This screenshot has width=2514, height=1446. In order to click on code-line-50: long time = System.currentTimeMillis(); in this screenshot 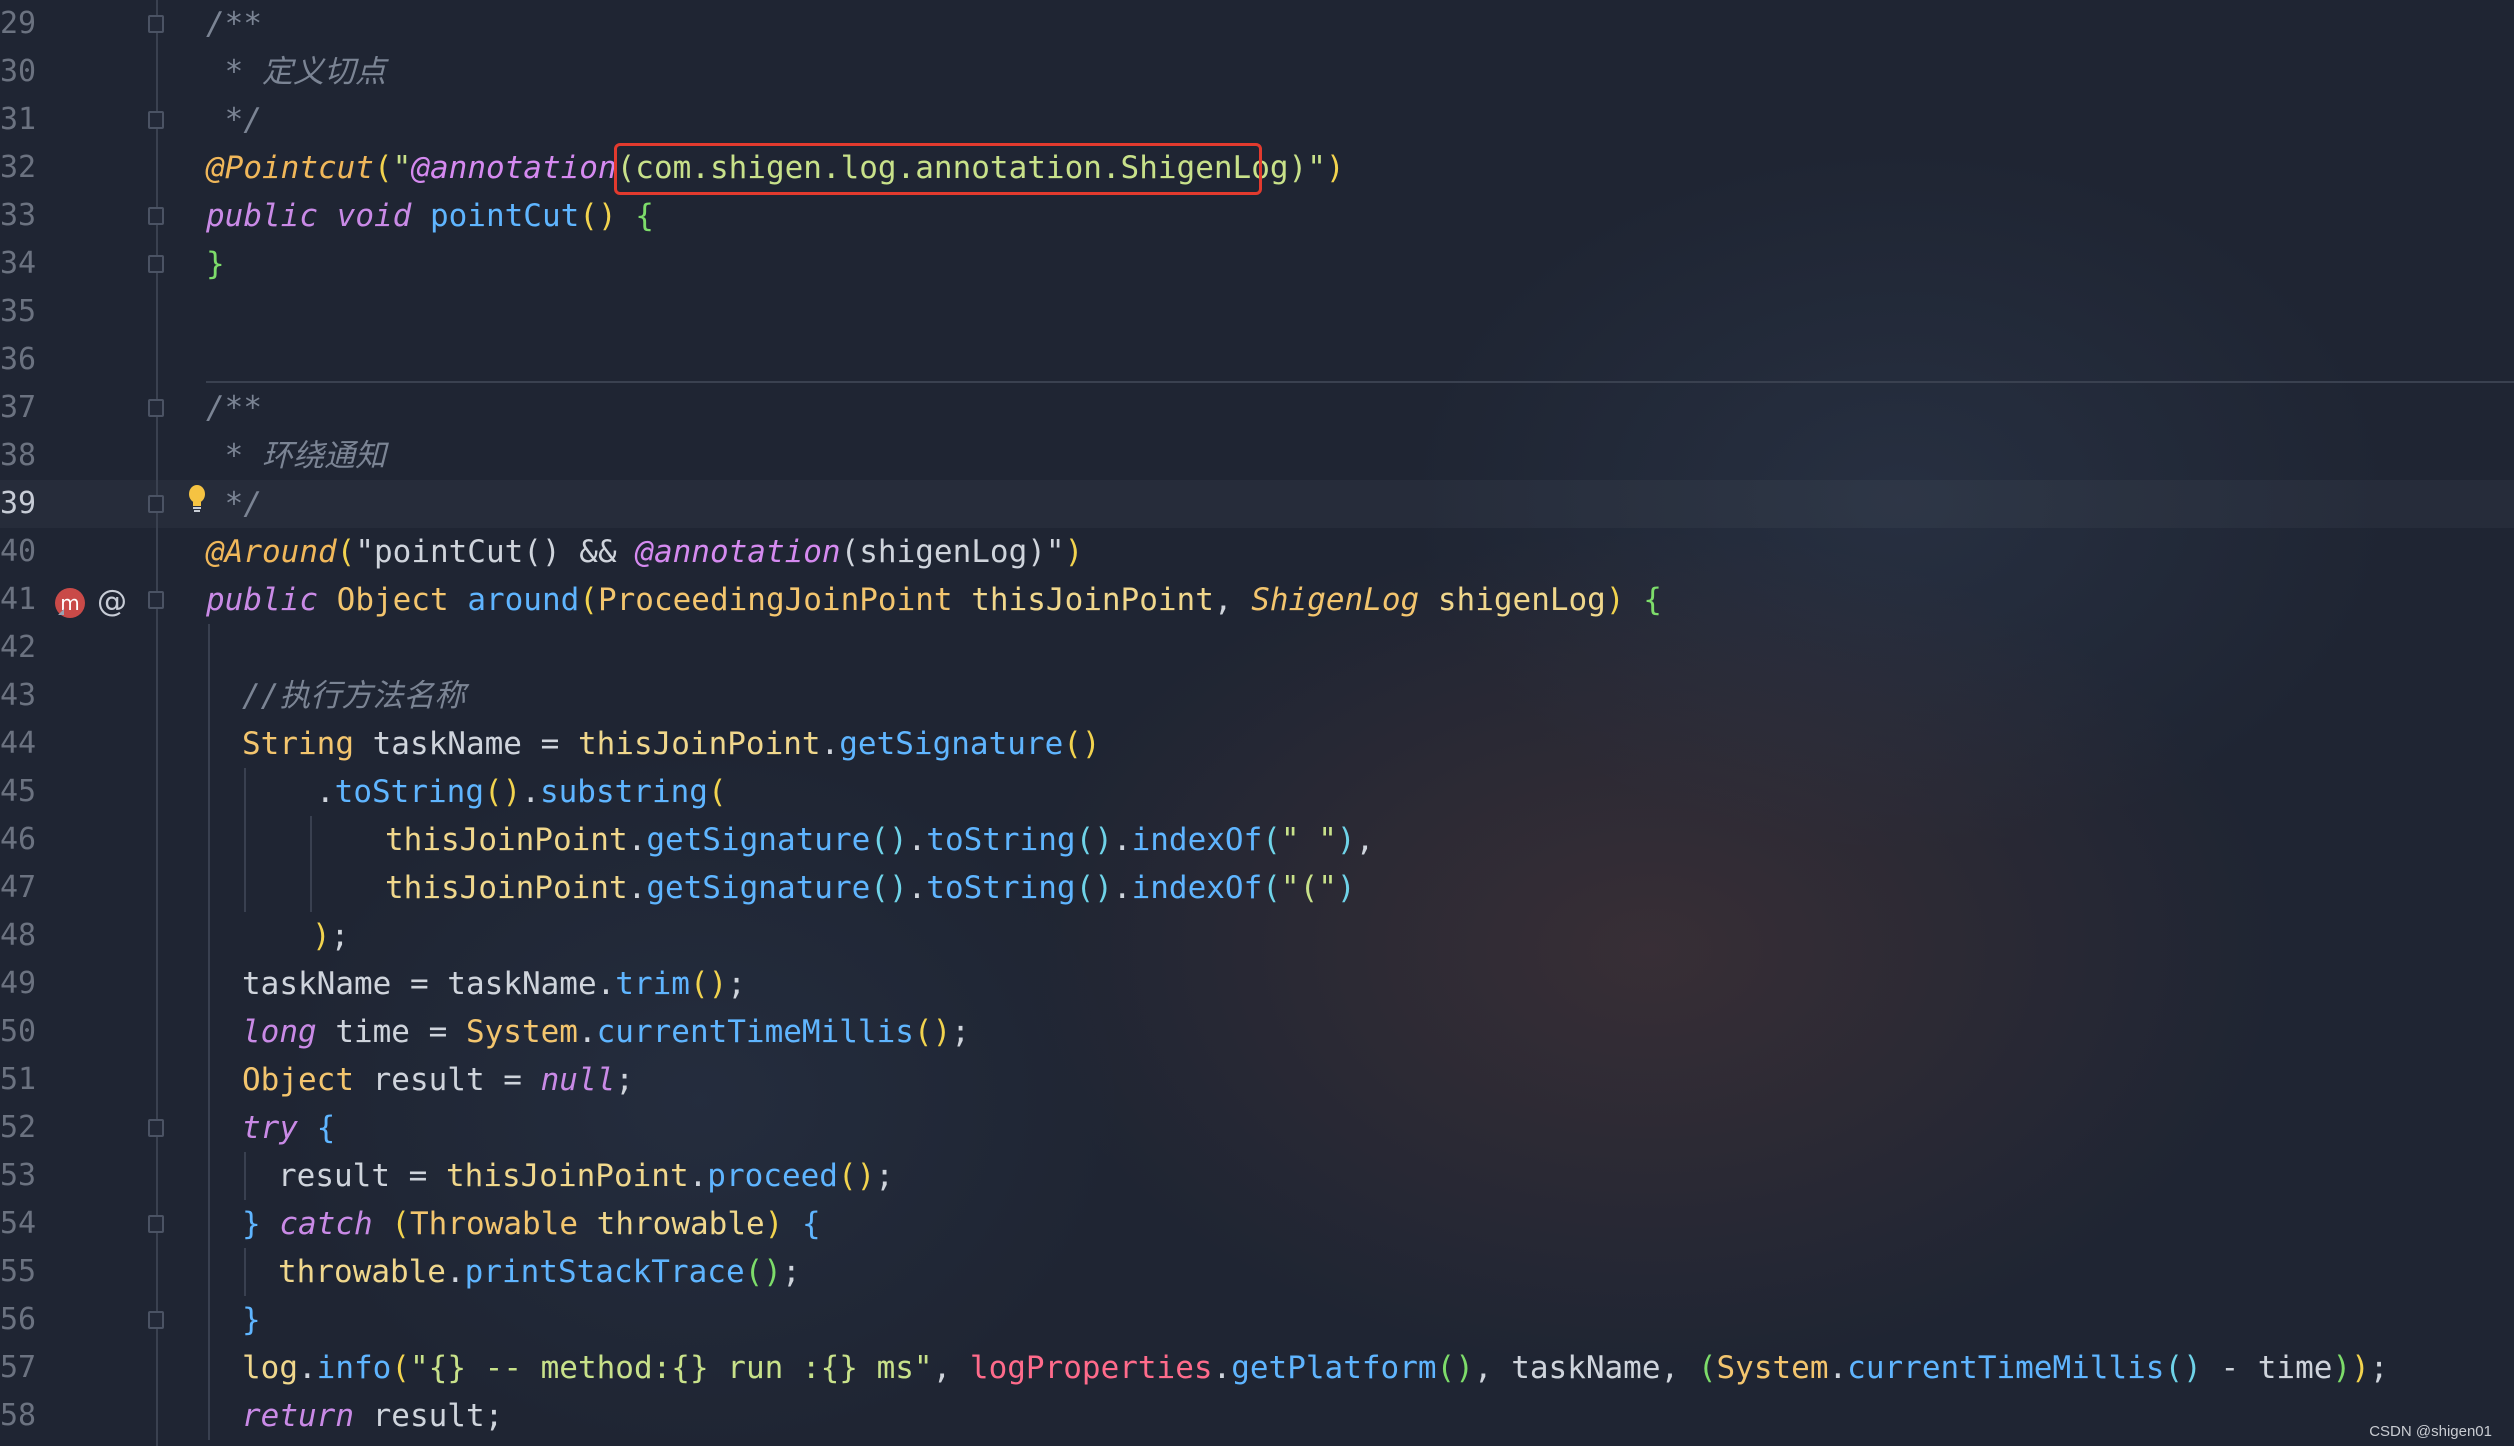, I will do `click(606, 1032)`.